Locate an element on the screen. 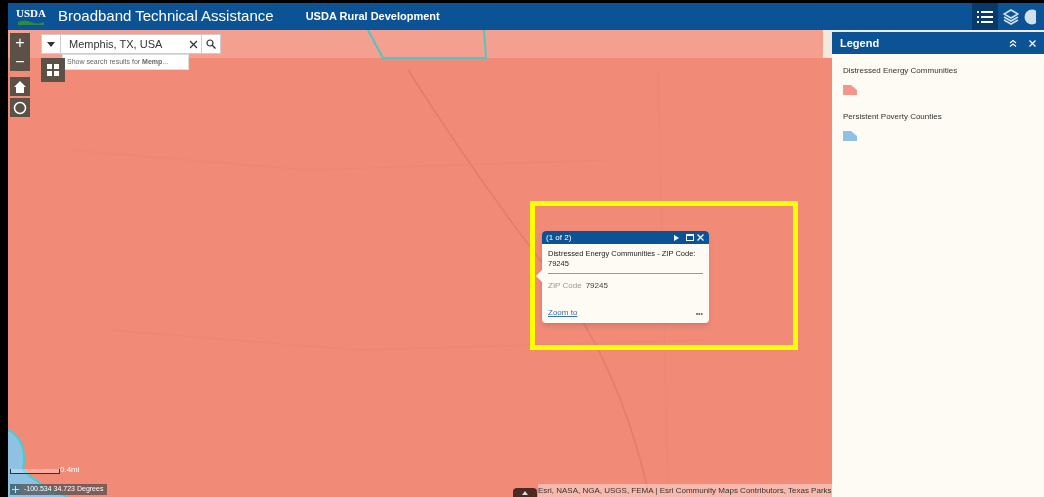  legend-label: Persistent Poverty Counties is located at coordinates (893, 117).